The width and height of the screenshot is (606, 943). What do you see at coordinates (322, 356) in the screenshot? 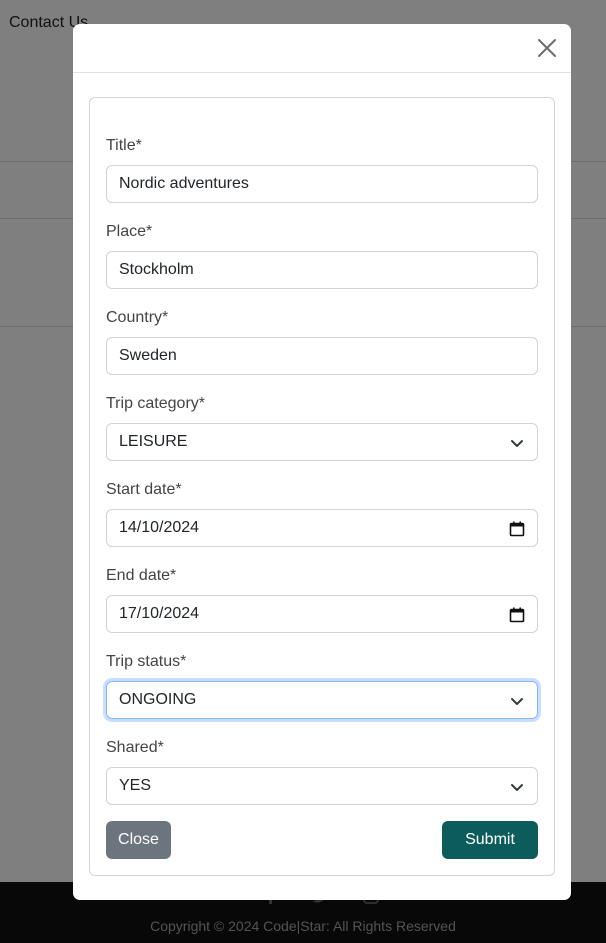
I see `country-input: Sweden` at bounding box center [322, 356].